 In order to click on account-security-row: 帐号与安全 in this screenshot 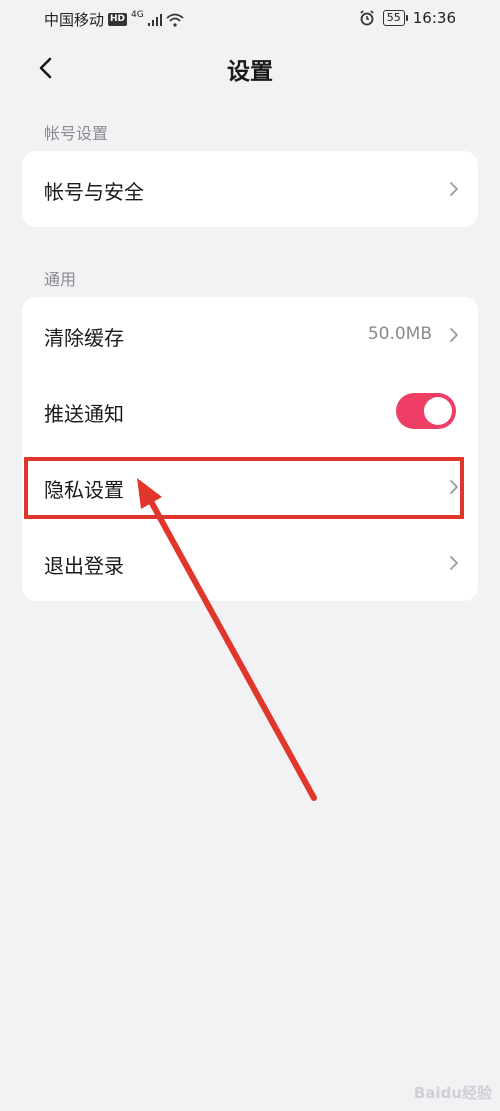, I will do `click(250, 189)`.